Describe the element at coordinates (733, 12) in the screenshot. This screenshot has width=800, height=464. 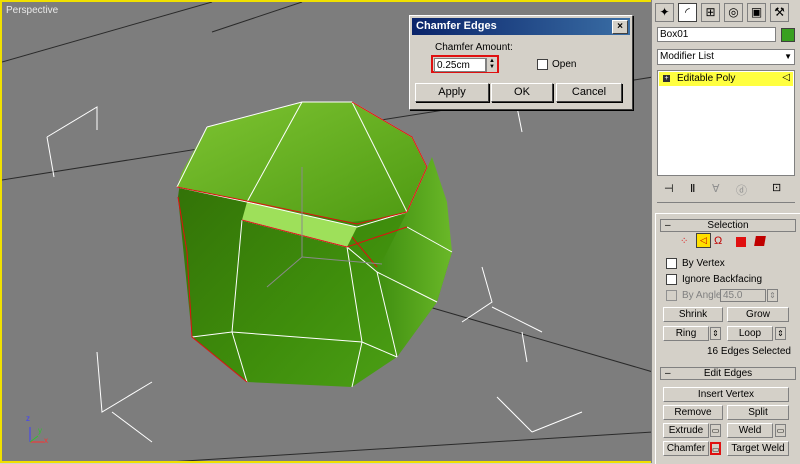
I see `motion-icon: ◎` at that location.